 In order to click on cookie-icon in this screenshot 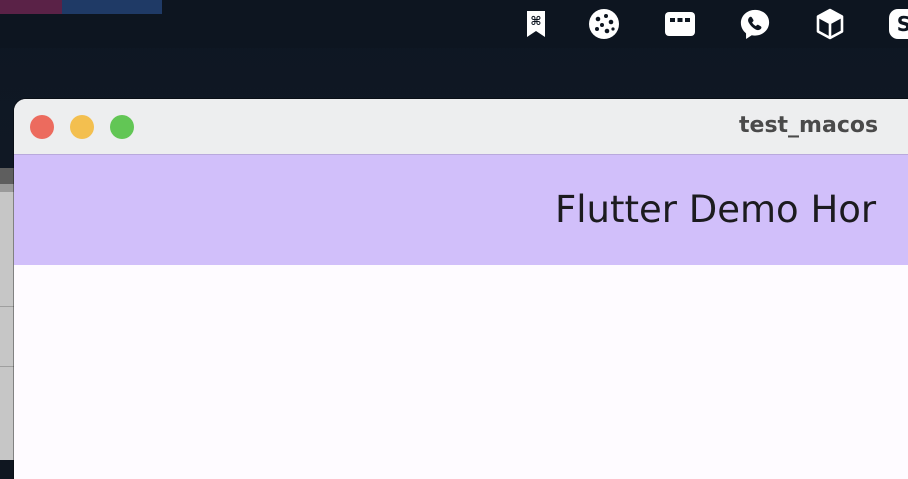, I will do `click(604, 24)`.